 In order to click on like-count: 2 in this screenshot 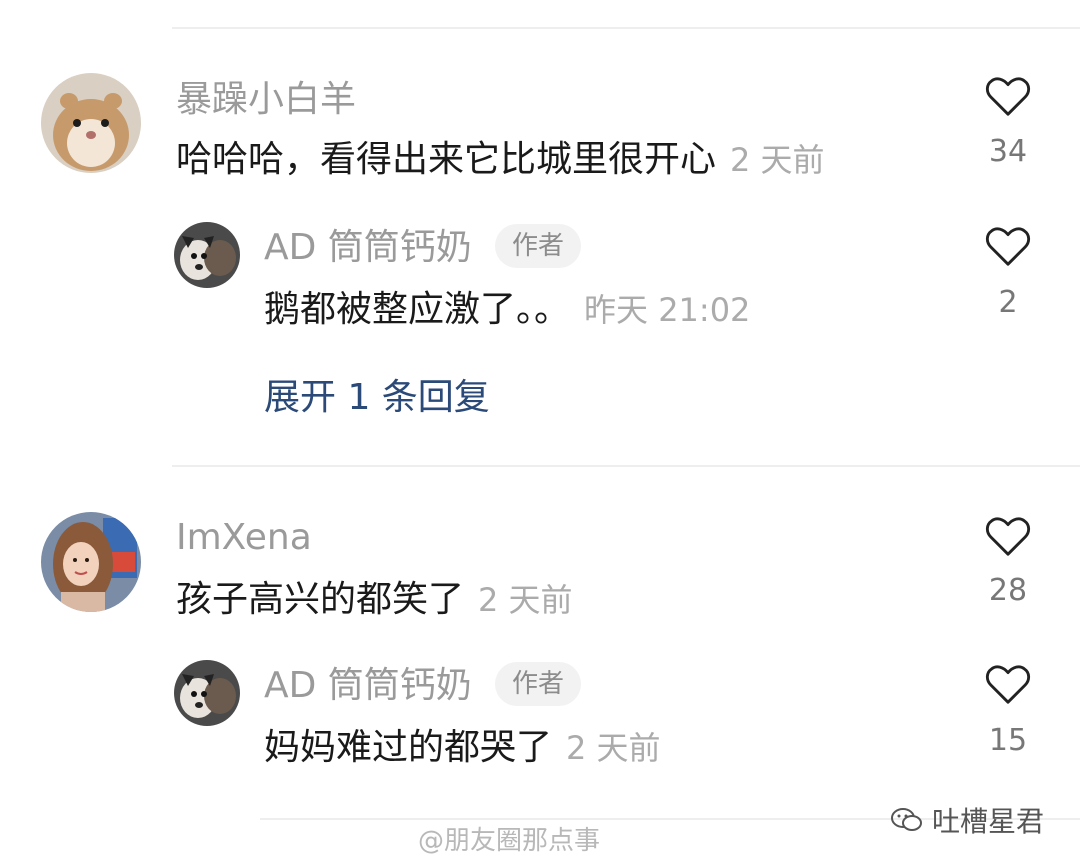, I will do `click(1008, 302)`.